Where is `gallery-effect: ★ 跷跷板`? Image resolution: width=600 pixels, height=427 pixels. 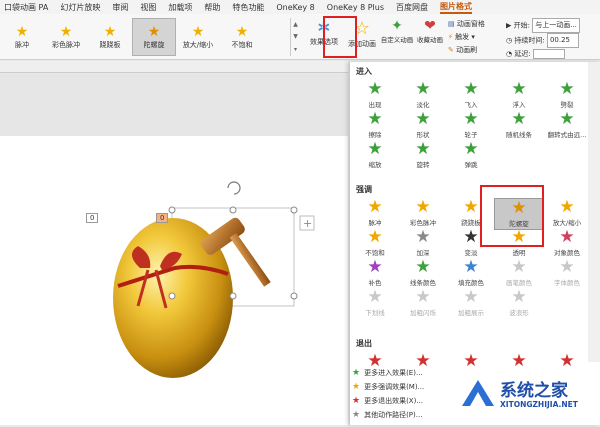 gallery-effect: ★ 跷跷板 is located at coordinates (110, 37).